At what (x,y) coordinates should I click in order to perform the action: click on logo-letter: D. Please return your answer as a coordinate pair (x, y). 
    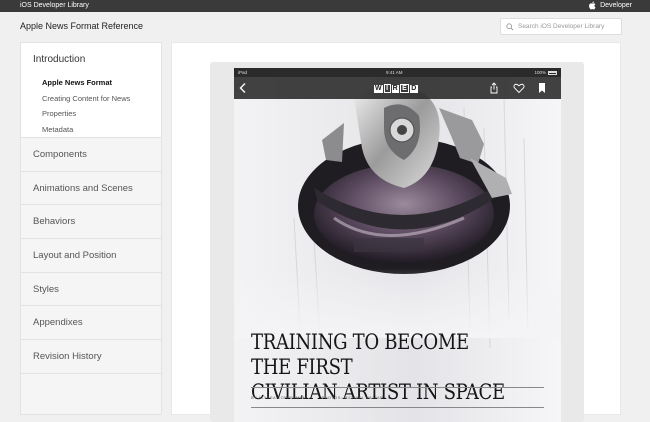
    Looking at the image, I should click on (414, 88).